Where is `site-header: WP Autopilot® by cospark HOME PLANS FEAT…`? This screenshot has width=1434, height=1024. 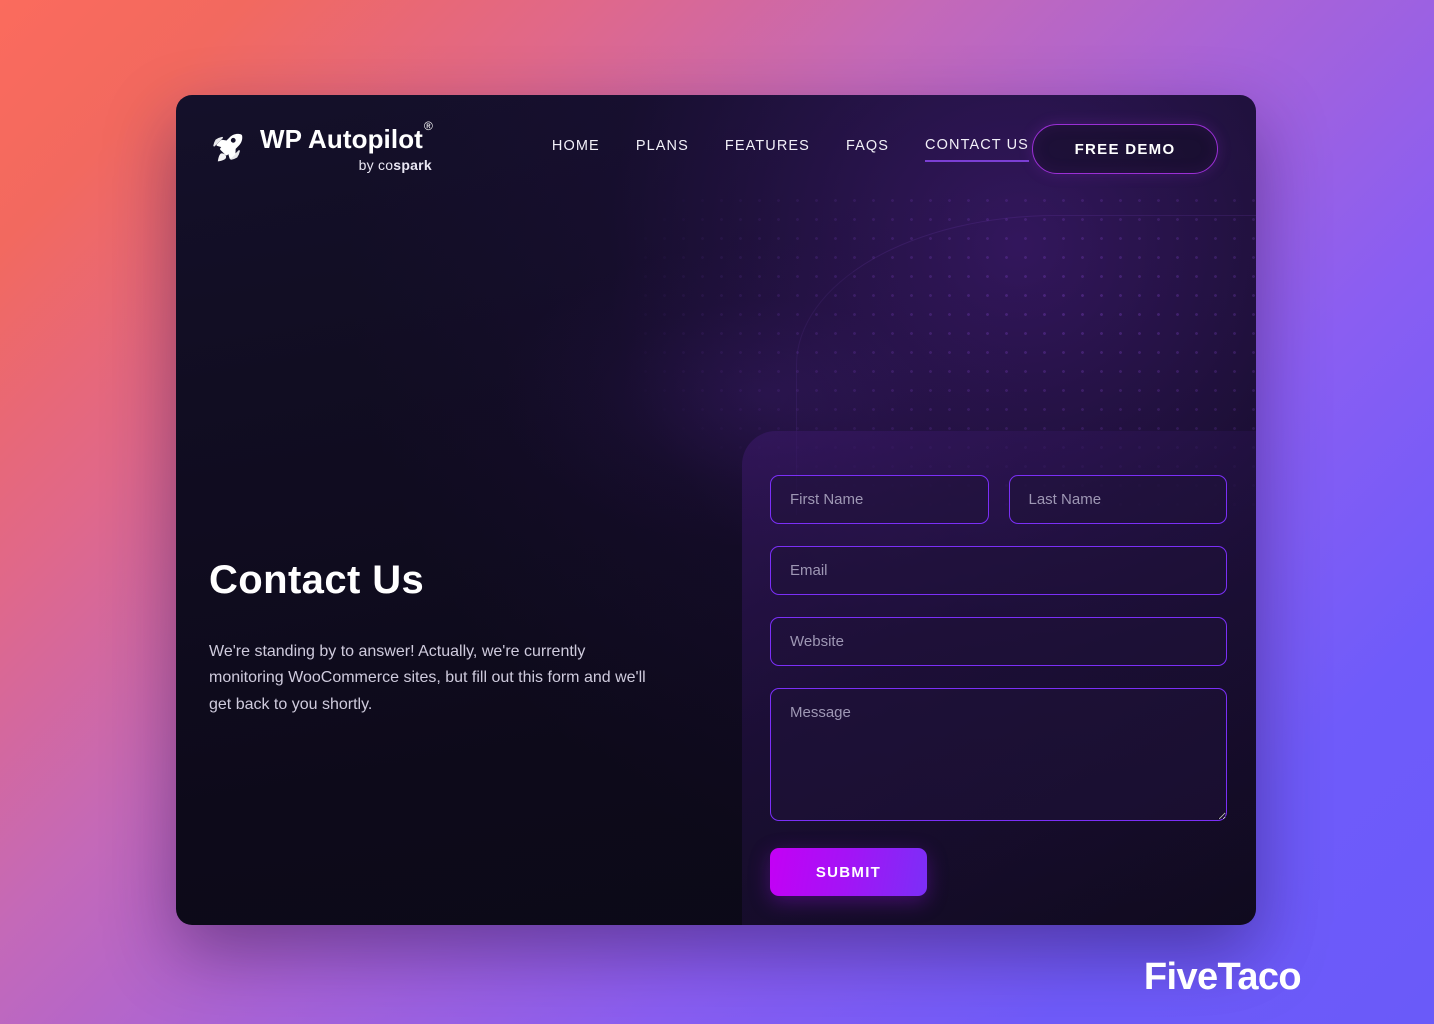 site-header: WP Autopilot® by cospark HOME PLANS FEAT… is located at coordinates (716, 149).